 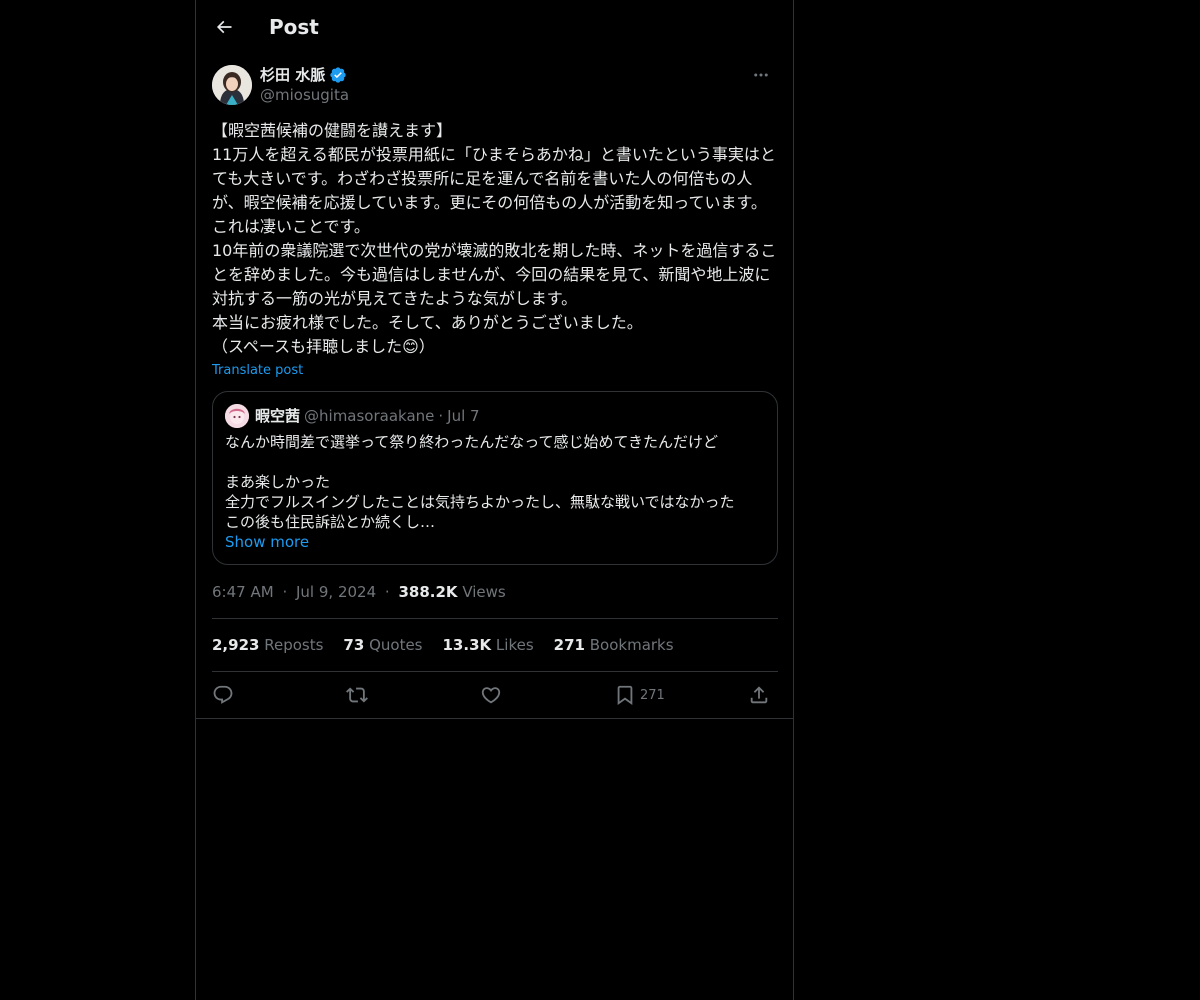 What do you see at coordinates (614, 645) in the screenshot?
I see `bookmarks-stat: 271 Bookmarks` at bounding box center [614, 645].